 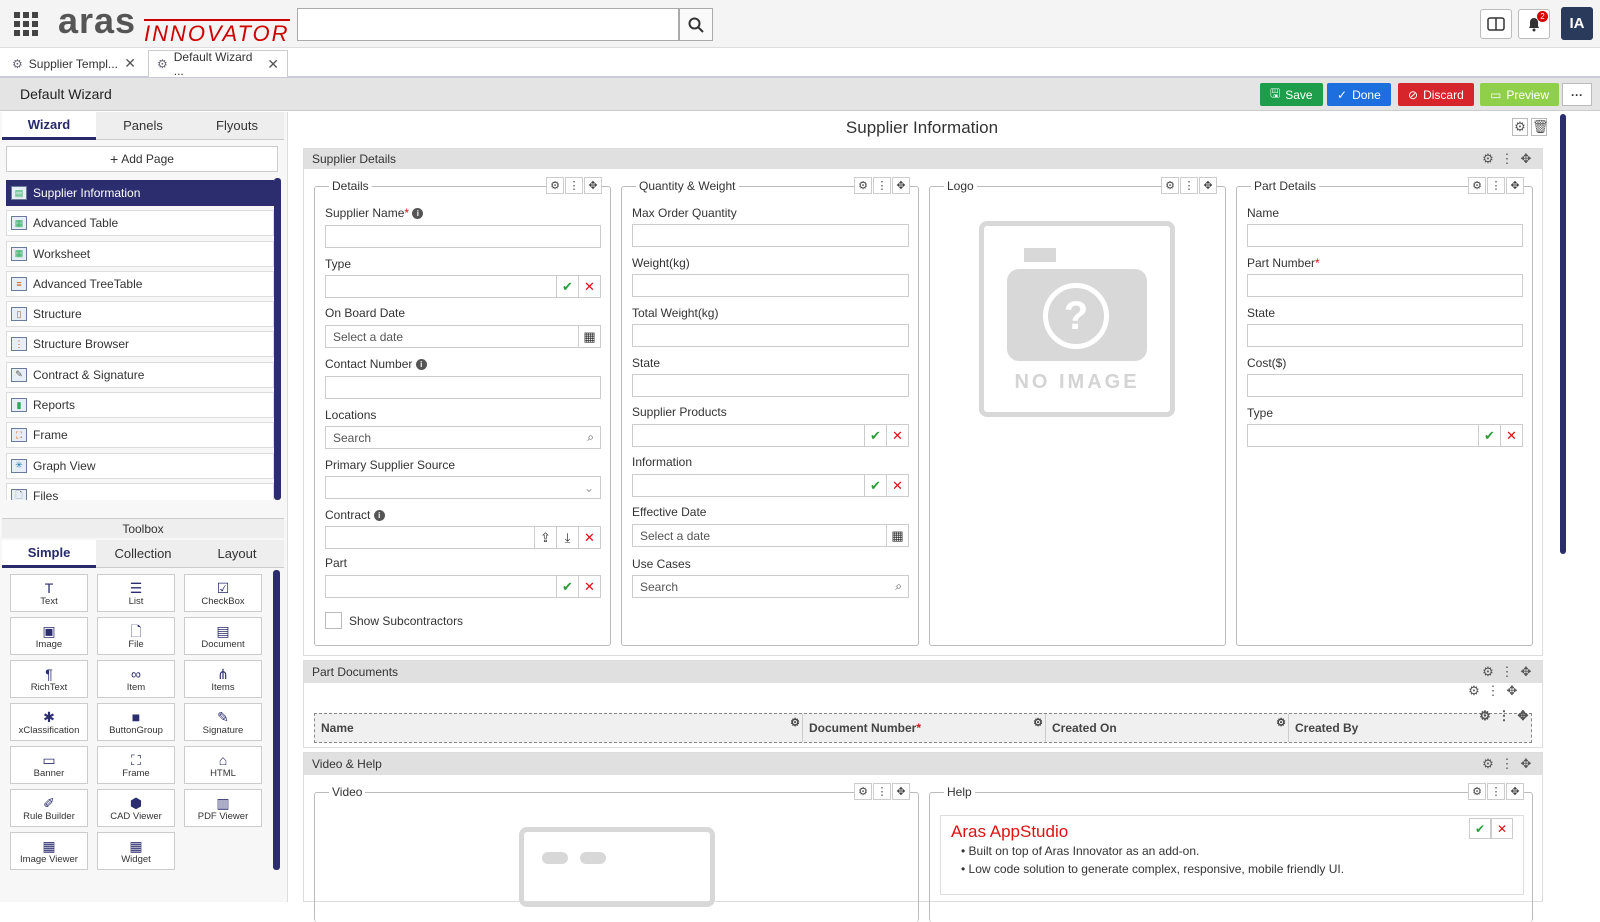 What do you see at coordinates (140, 374) in the screenshot?
I see `page-item: ✎ Contract & Signature` at bounding box center [140, 374].